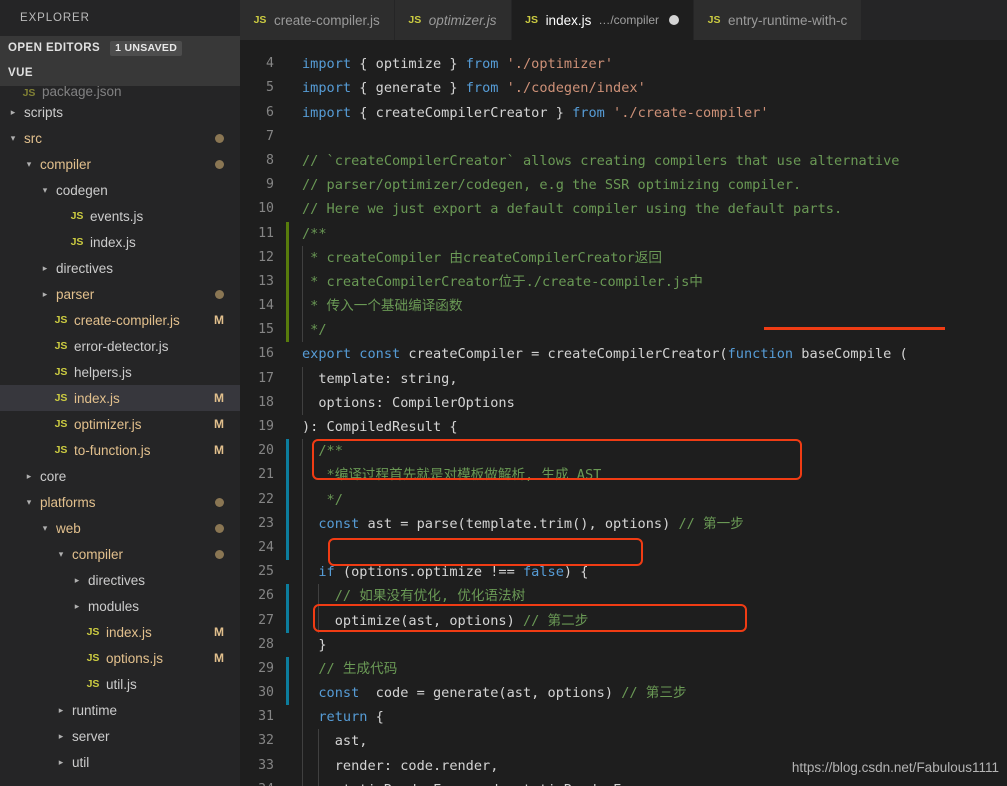 This screenshot has height=786, width=1007. I want to click on code-line-34: 34 staticRenderFns: code.staticRenderFns, so click(623, 781).